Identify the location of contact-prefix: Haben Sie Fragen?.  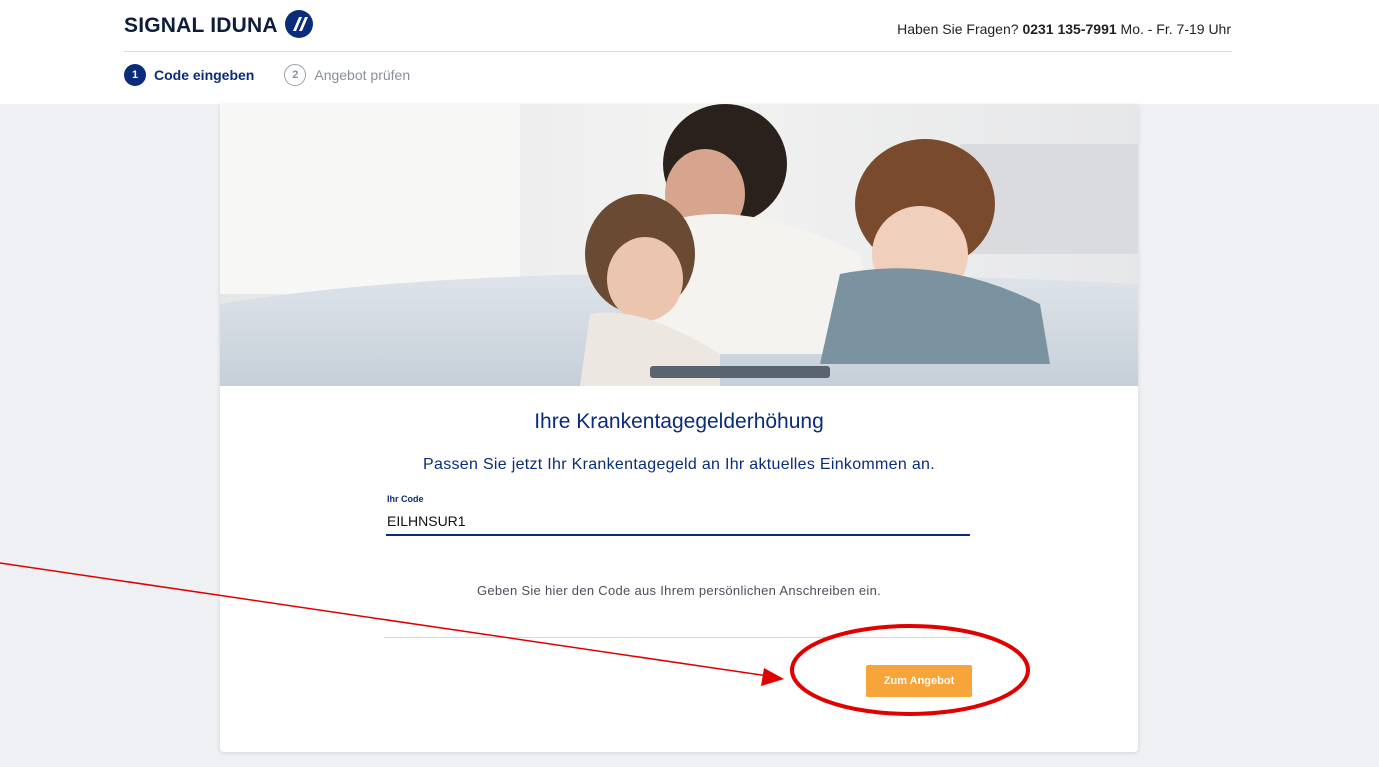
(958, 29).